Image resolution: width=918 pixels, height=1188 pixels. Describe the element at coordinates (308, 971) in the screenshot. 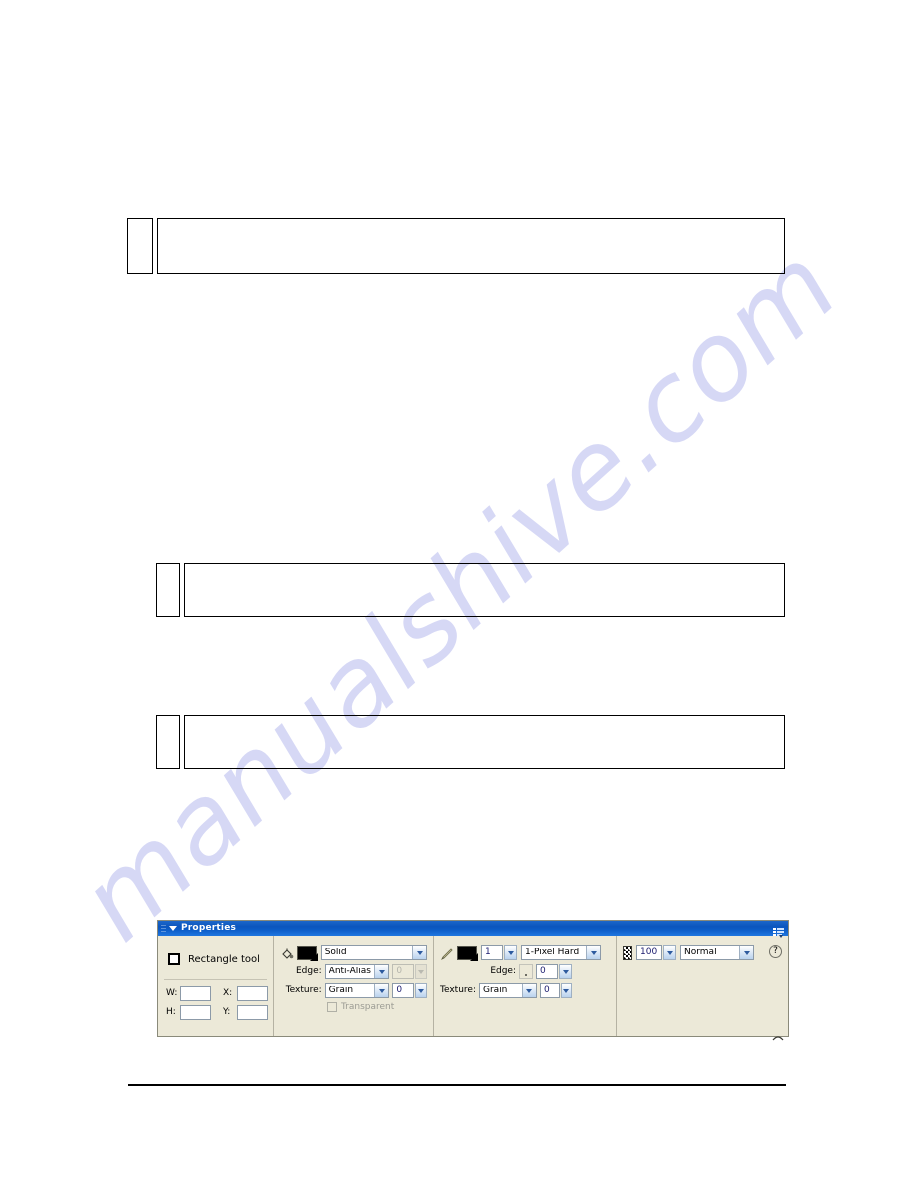

I see `fill-edge-label: Edge:` at that location.